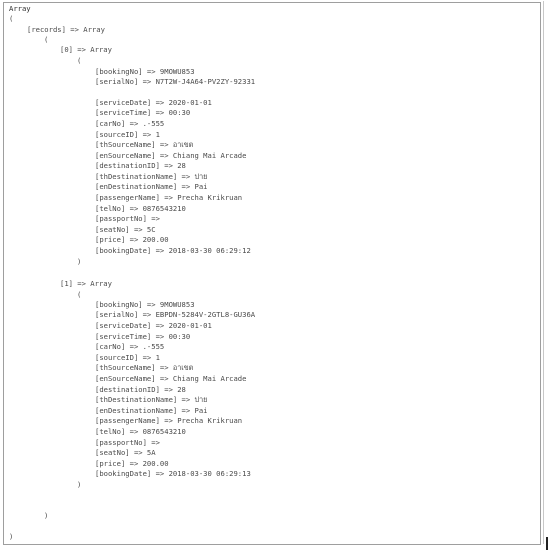  I want to click on record-1-field: [bookingNo] => 9MOWU853, so click(145, 304).